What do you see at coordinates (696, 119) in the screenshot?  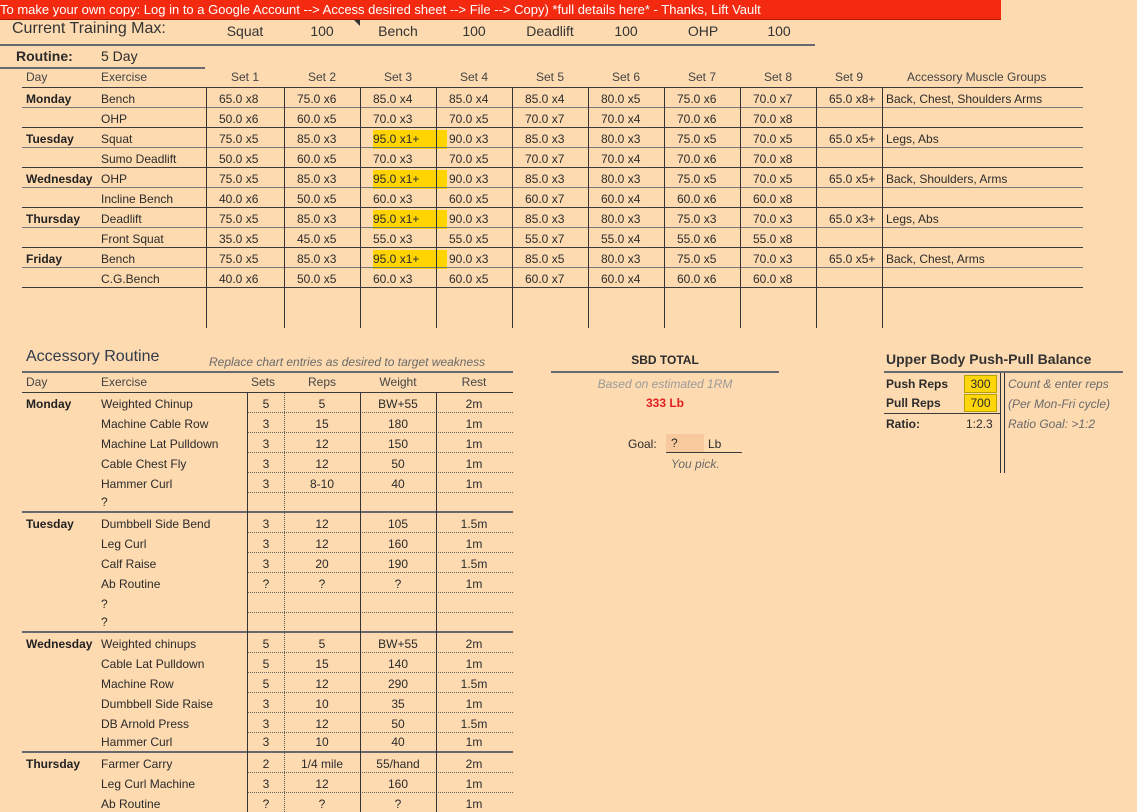 I see `main-set-cell: 70.0 x6` at bounding box center [696, 119].